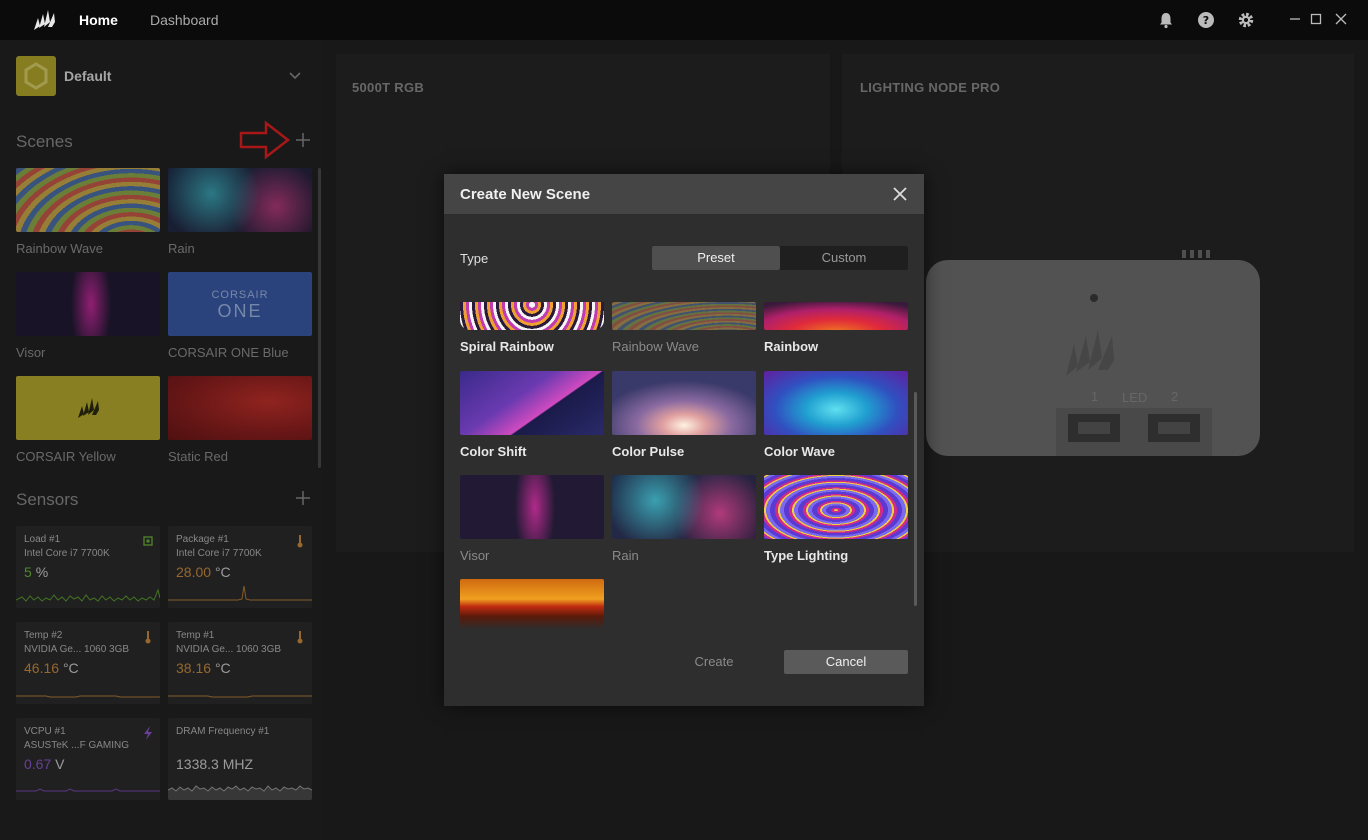  I want to click on sensor-card: DRAM Frequency #1 1338.3 MHZ, so click(240, 759).